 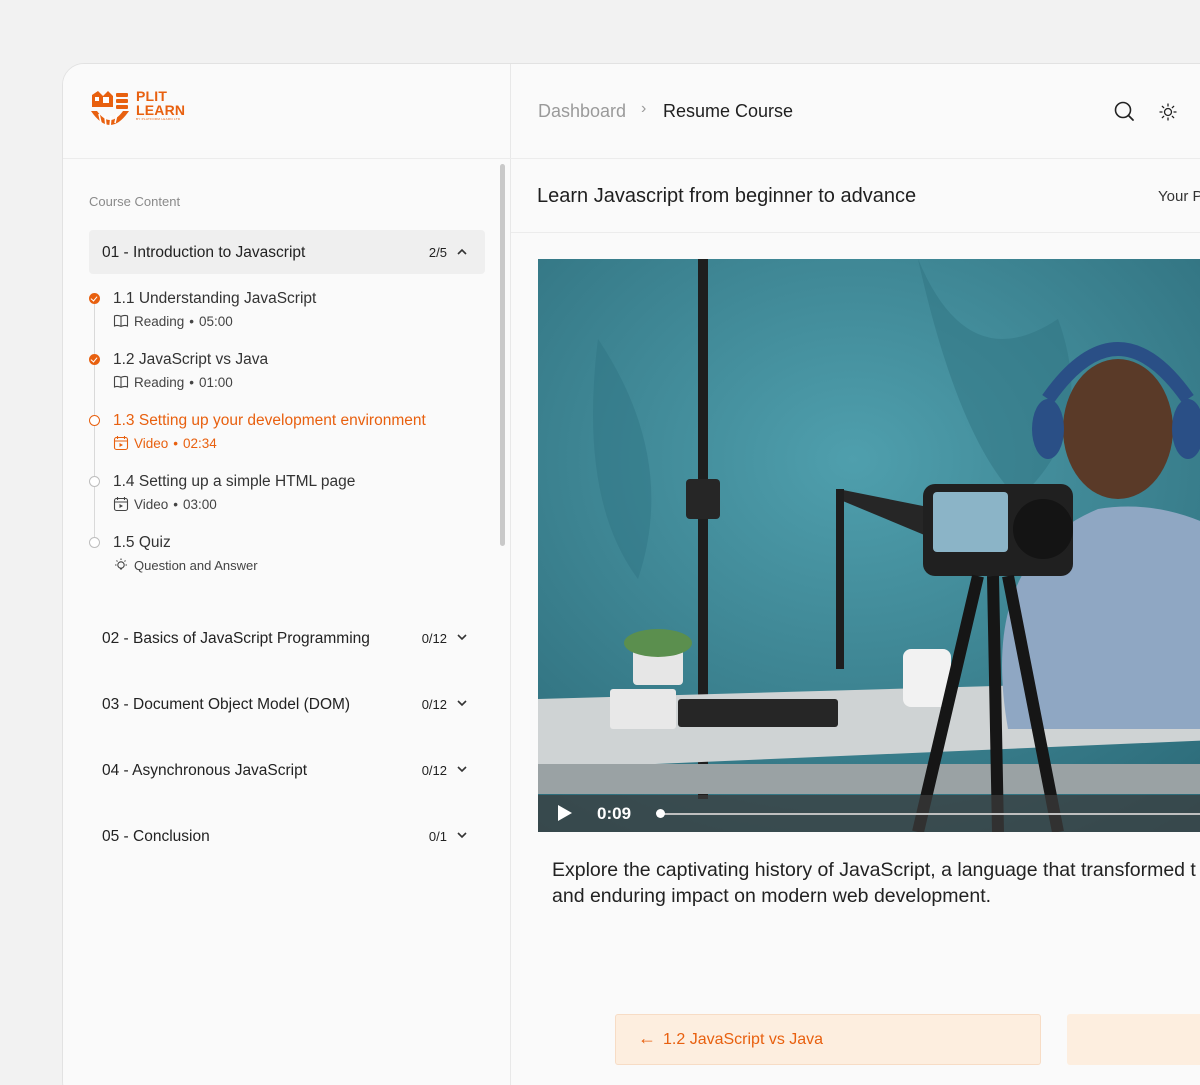 I want to click on lesson-duration: 05:00, so click(x=216, y=321).